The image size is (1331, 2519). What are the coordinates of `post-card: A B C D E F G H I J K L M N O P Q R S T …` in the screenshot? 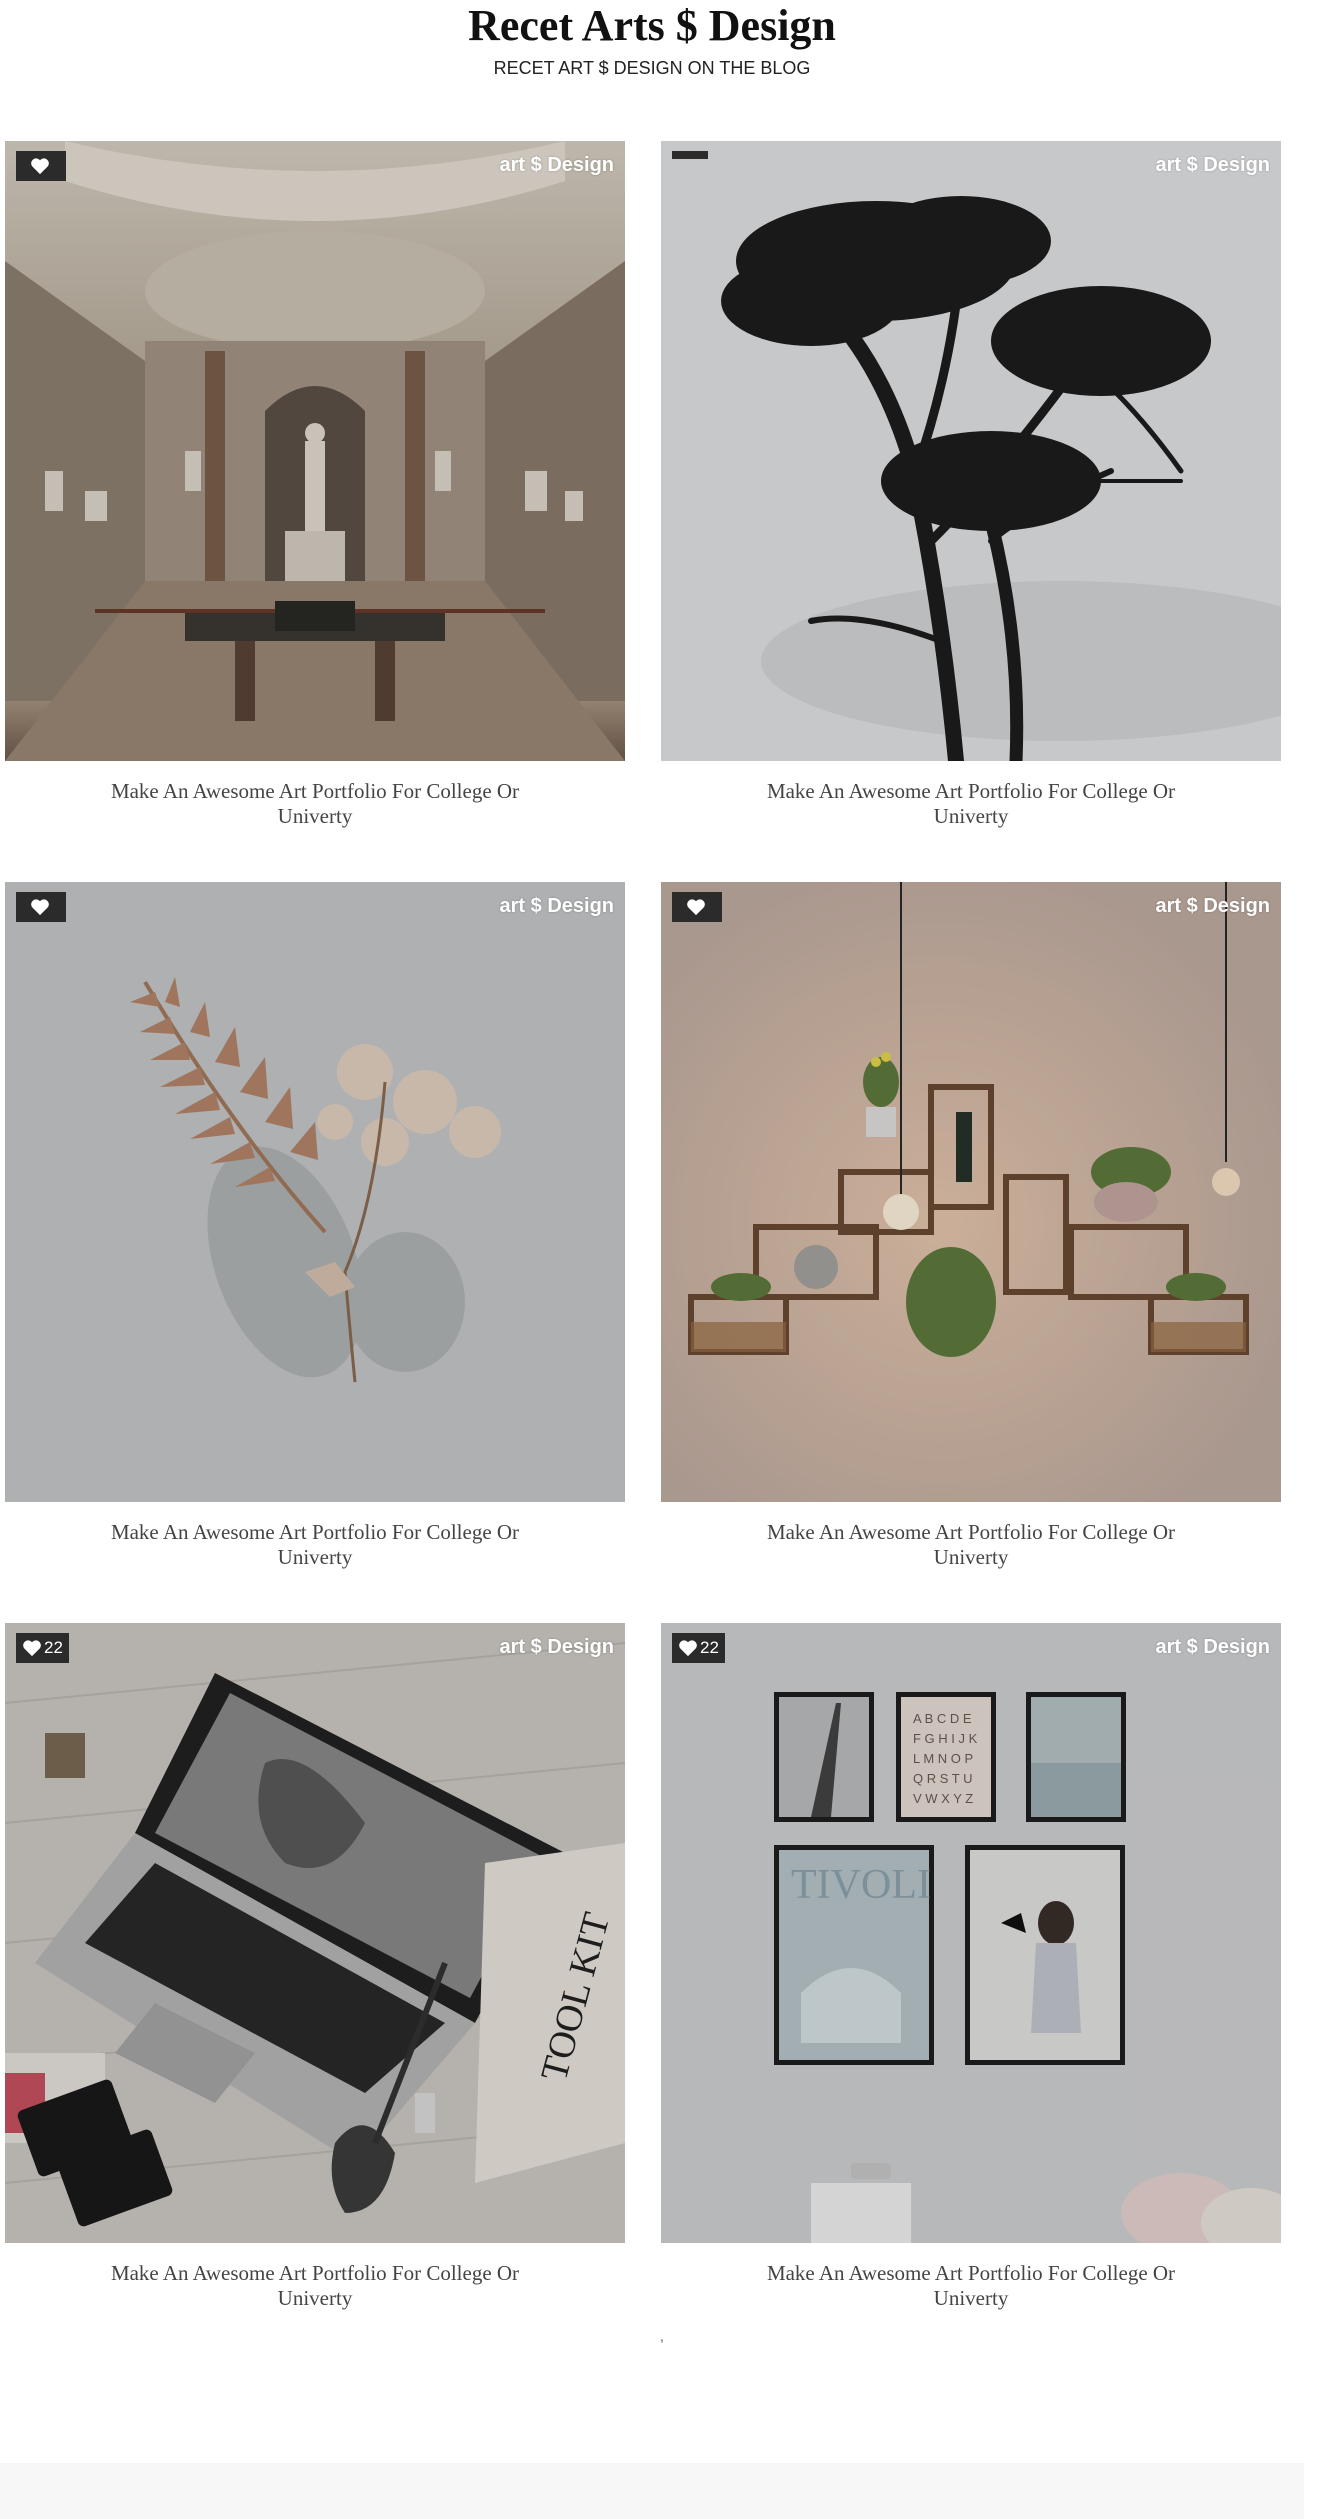 It's located at (971, 1967).